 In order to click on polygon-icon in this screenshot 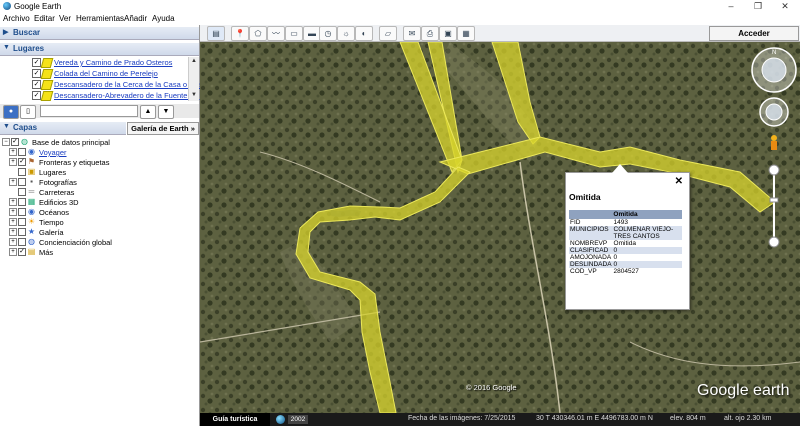, I will do `click(47, 74)`.